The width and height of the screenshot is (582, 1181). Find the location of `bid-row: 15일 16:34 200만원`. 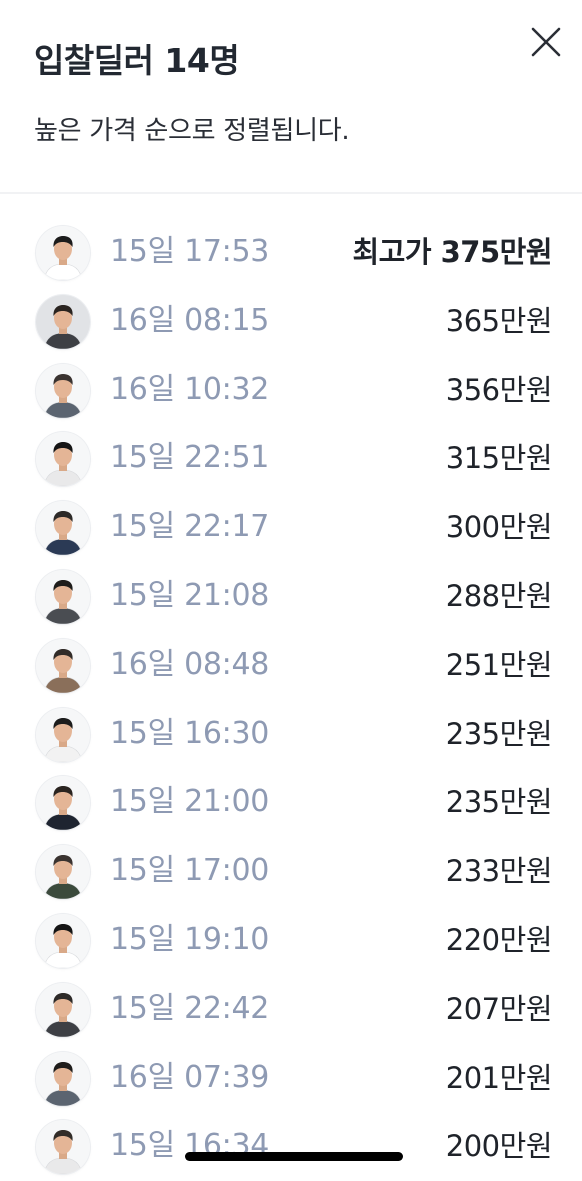

bid-row: 15일 16:34 200만원 is located at coordinates (291, 1146).